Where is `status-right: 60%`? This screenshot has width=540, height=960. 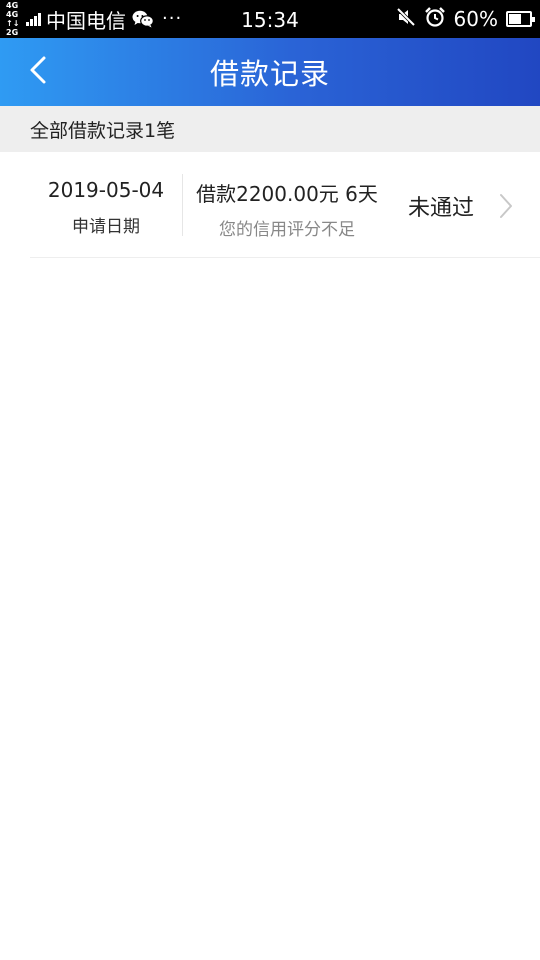
status-right: 60% is located at coordinates (465, 19).